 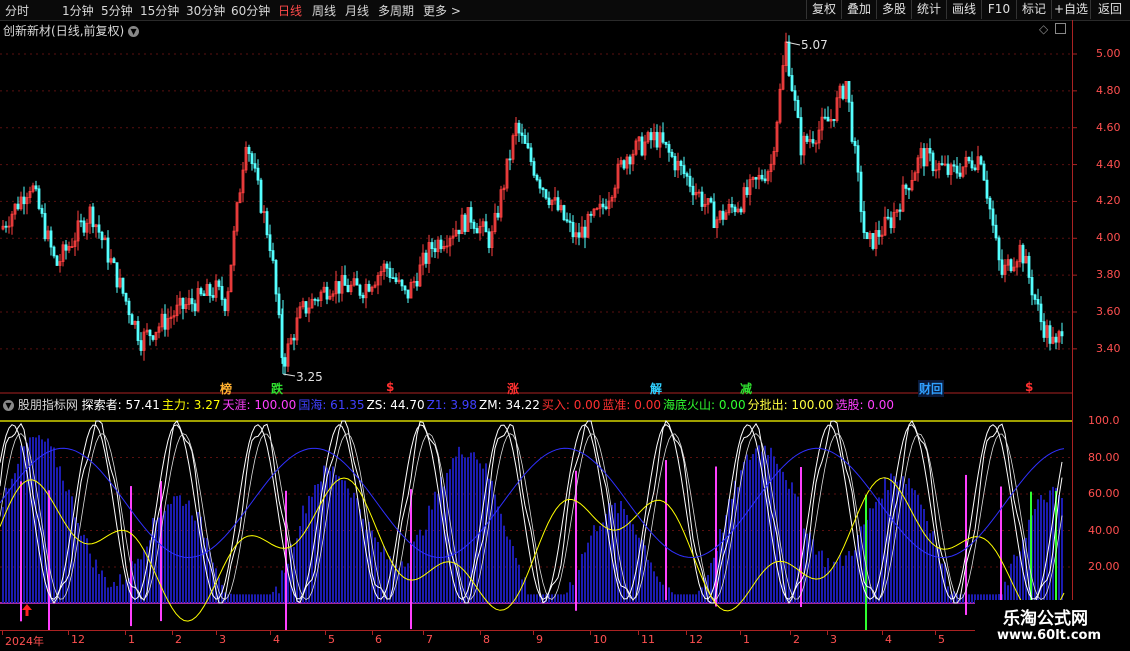 I want to click on event-tag: 跌, so click(x=277, y=388).